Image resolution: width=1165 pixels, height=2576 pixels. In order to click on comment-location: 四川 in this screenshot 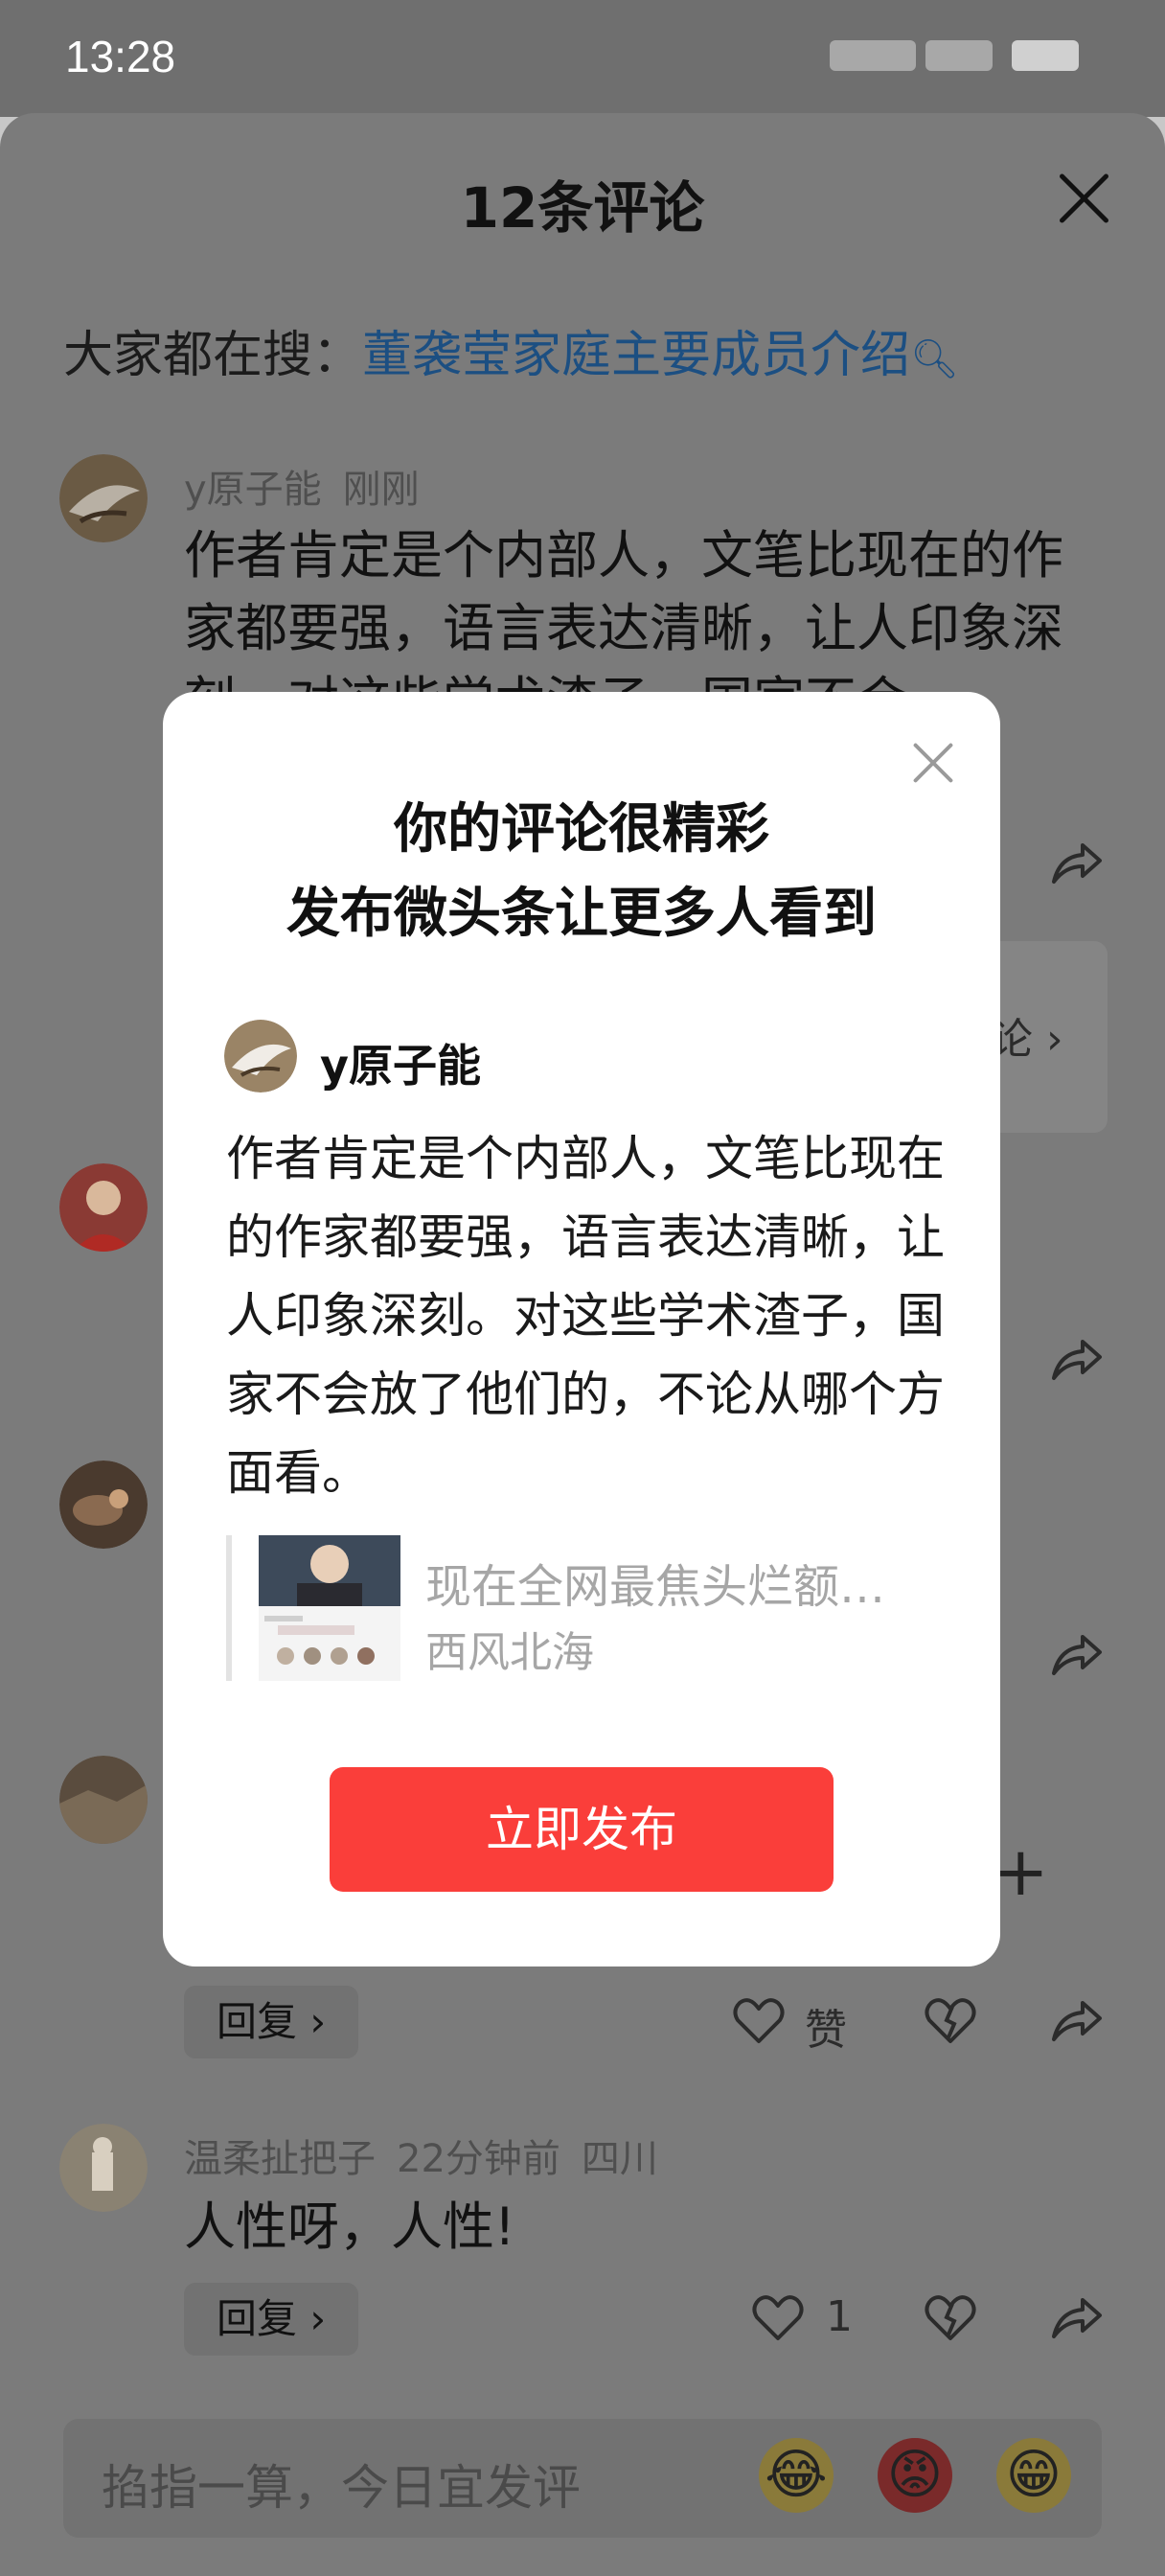, I will do `click(619, 2159)`.